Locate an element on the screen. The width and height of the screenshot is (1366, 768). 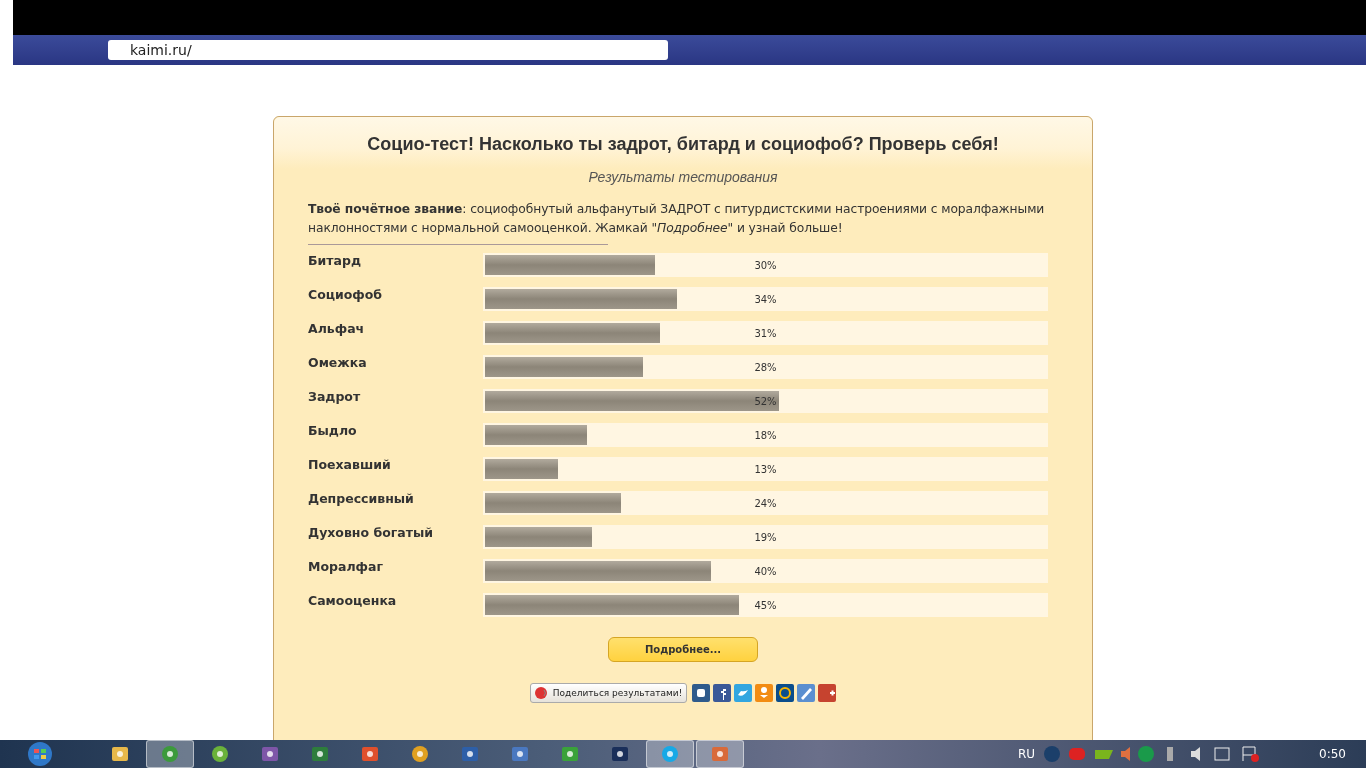
results-subtitle: Результаты тестирования is located at coordinates (683, 177).